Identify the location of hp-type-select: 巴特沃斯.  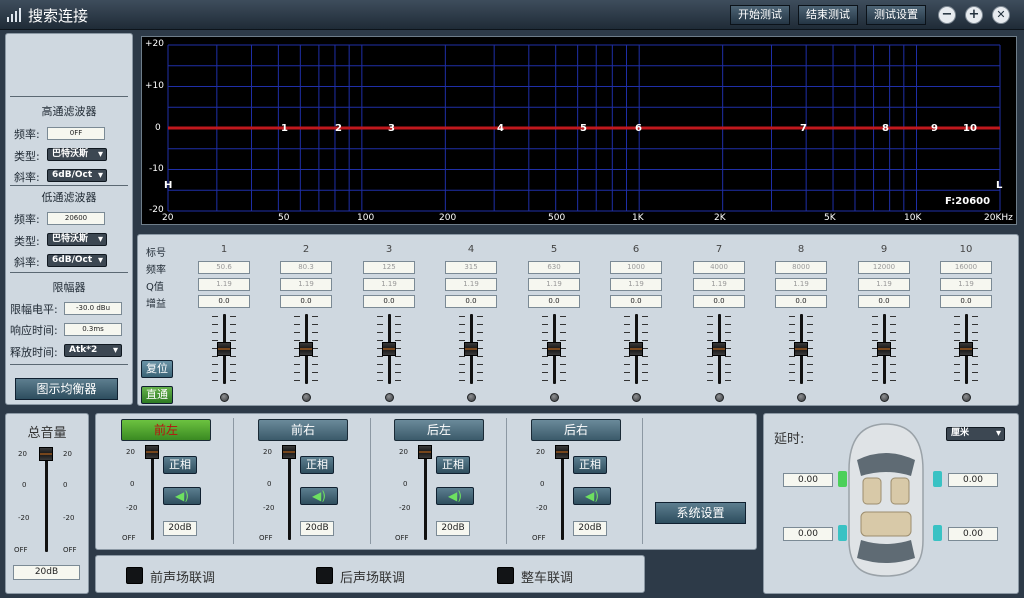
(77, 154).